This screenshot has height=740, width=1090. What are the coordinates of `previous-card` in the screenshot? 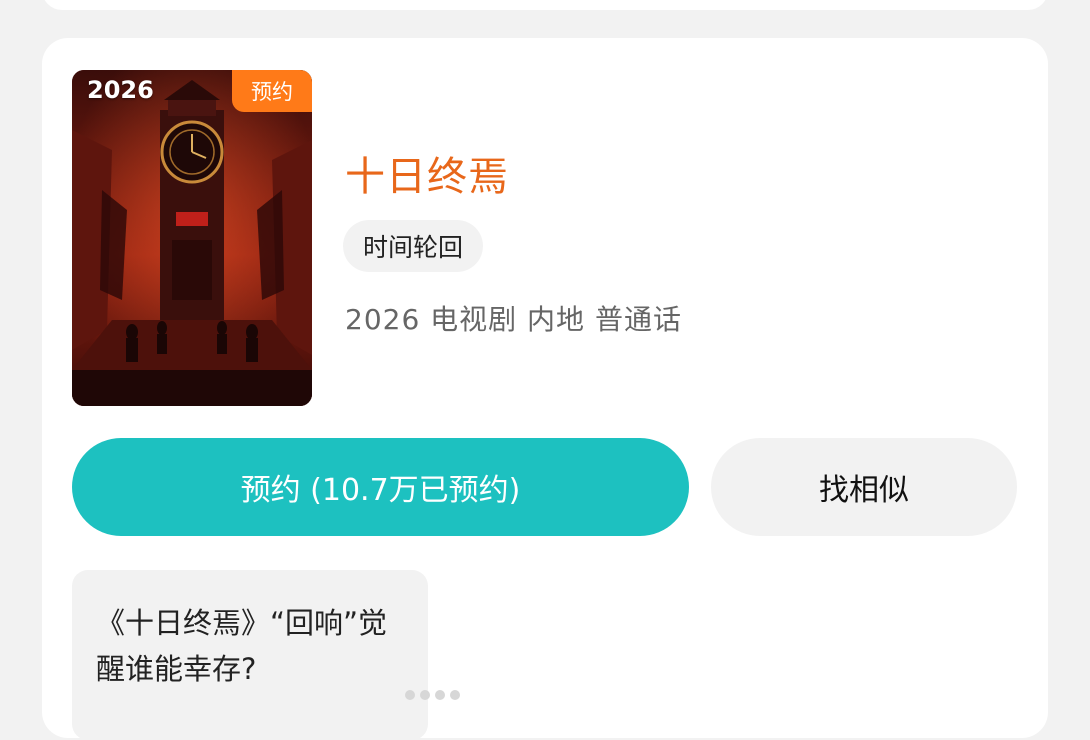 It's located at (545, 5).